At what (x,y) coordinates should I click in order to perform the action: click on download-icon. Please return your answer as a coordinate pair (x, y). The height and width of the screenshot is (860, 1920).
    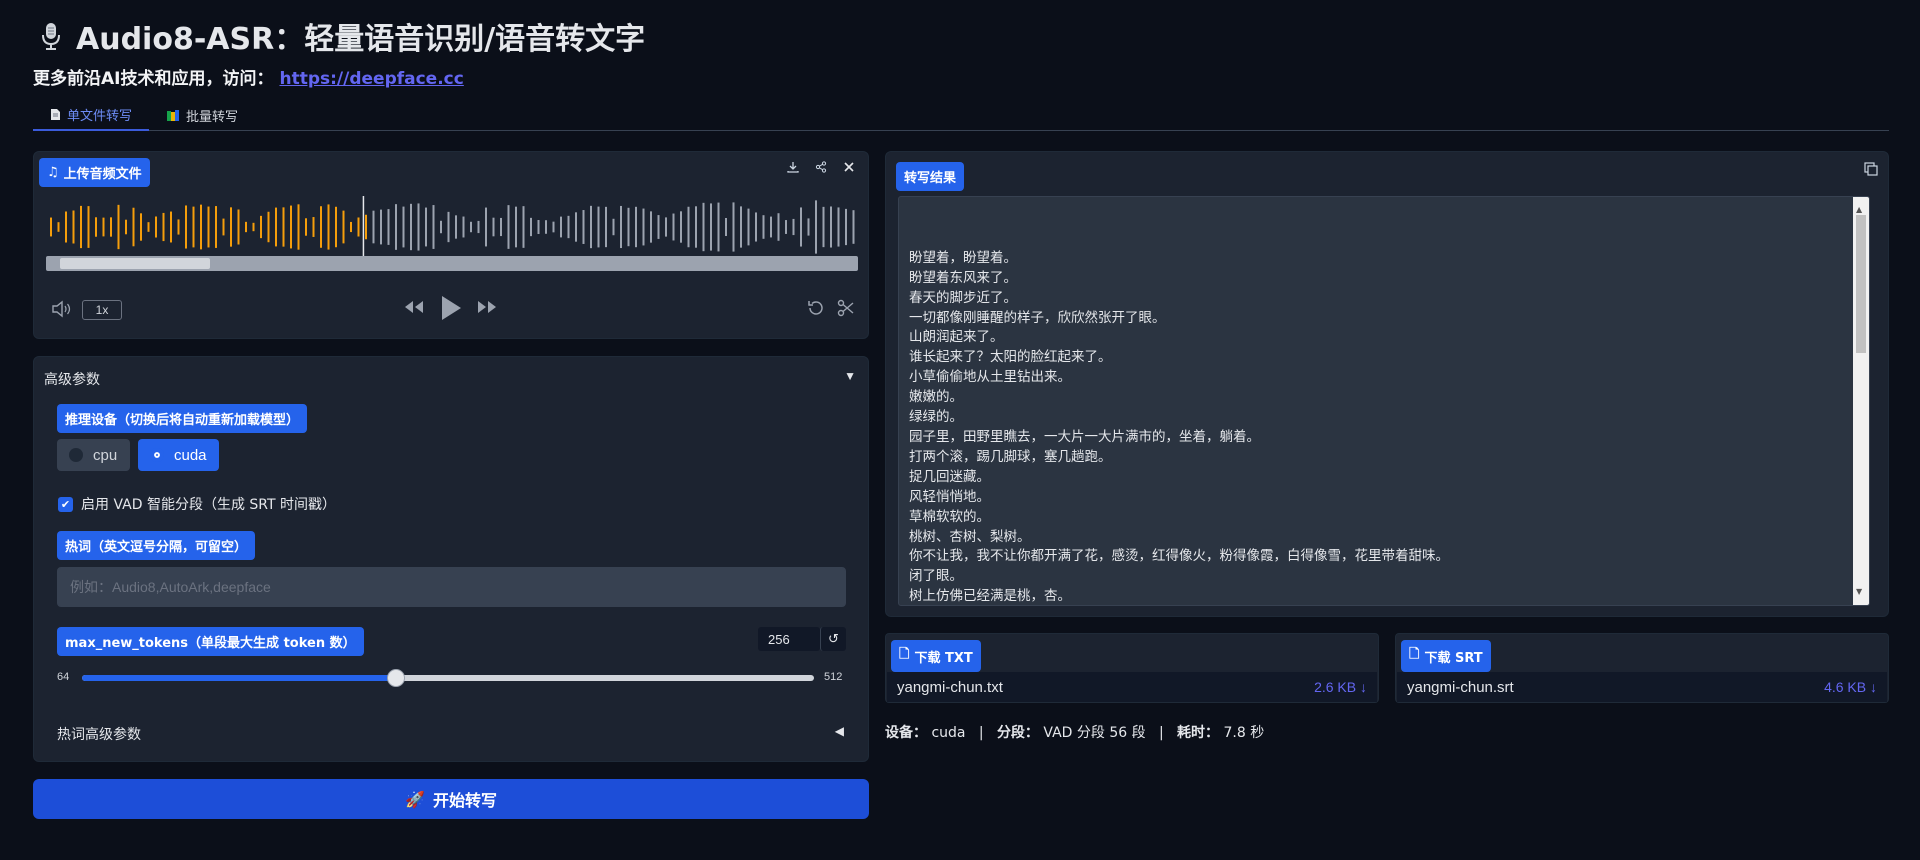
    Looking at the image, I should click on (793, 167).